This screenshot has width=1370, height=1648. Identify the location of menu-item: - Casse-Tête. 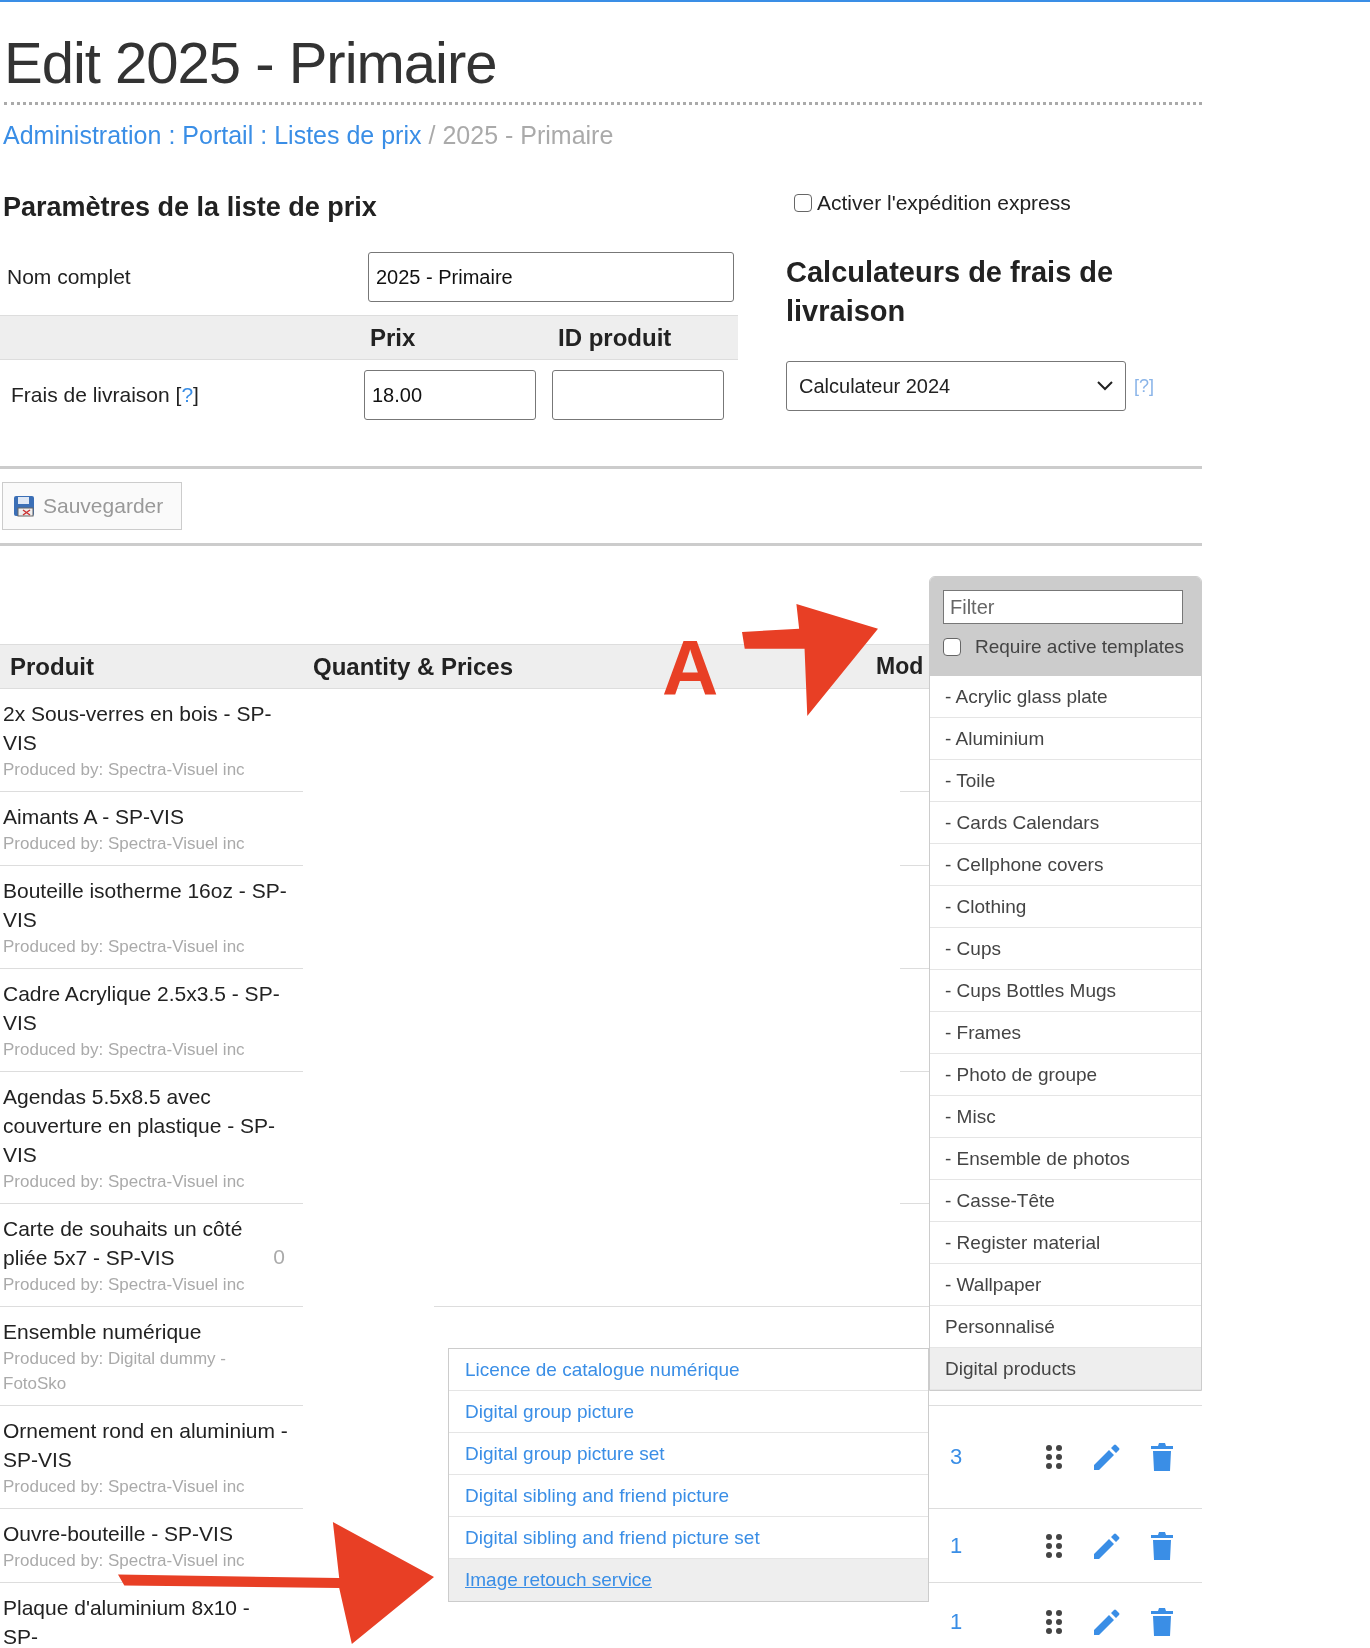
(1065, 1201).